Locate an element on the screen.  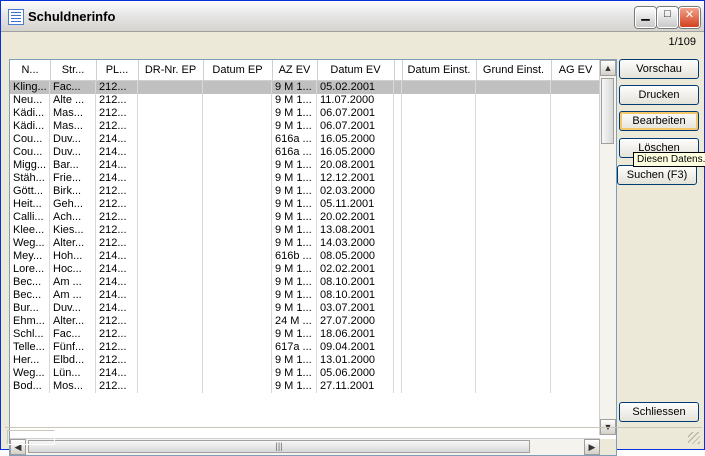
maximize-button: □ is located at coordinates (667, 17).